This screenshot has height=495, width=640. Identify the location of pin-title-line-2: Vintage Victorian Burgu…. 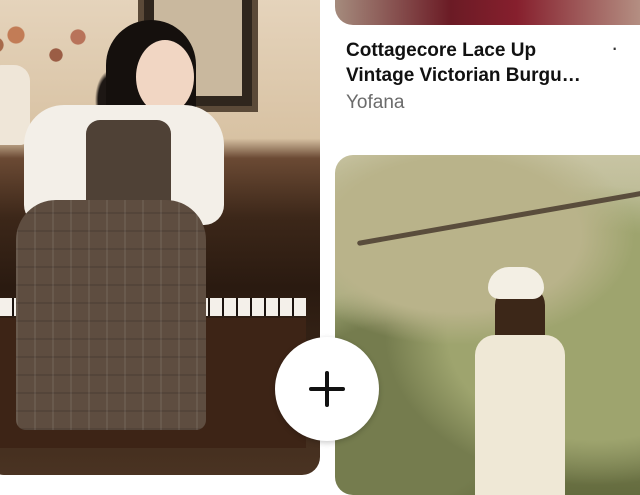
(463, 75).